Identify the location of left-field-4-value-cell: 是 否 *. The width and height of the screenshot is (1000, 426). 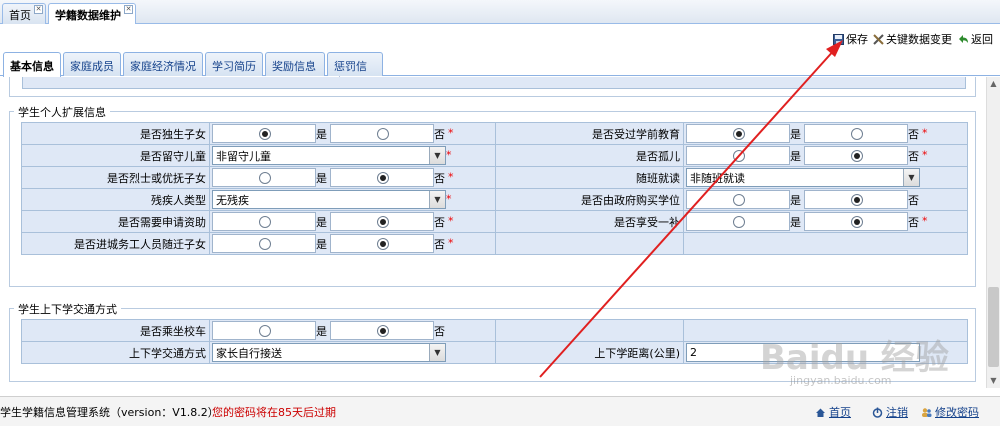
(352, 221).